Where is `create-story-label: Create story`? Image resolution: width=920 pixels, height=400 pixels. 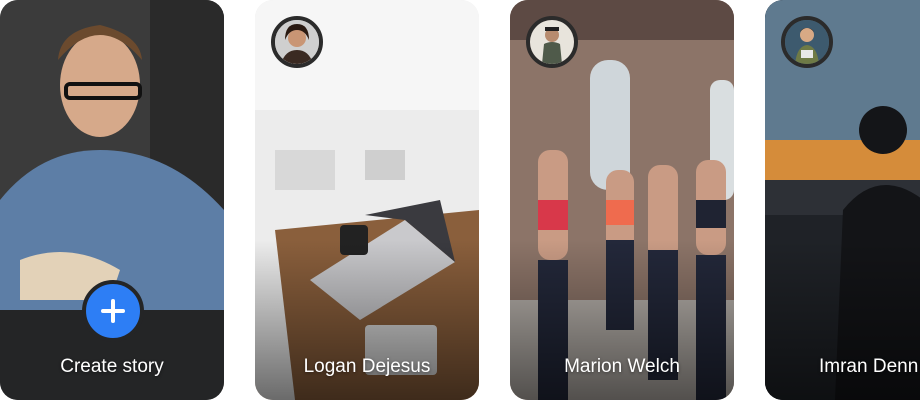 create-story-label: Create story is located at coordinates (112, 366).